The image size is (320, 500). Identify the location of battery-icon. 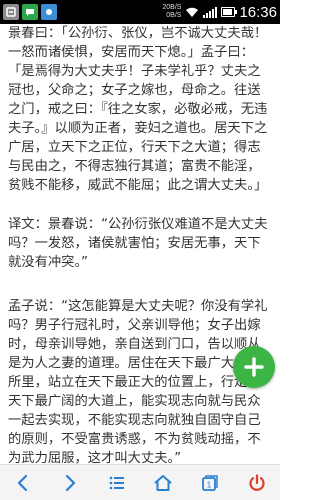
(229, 12).